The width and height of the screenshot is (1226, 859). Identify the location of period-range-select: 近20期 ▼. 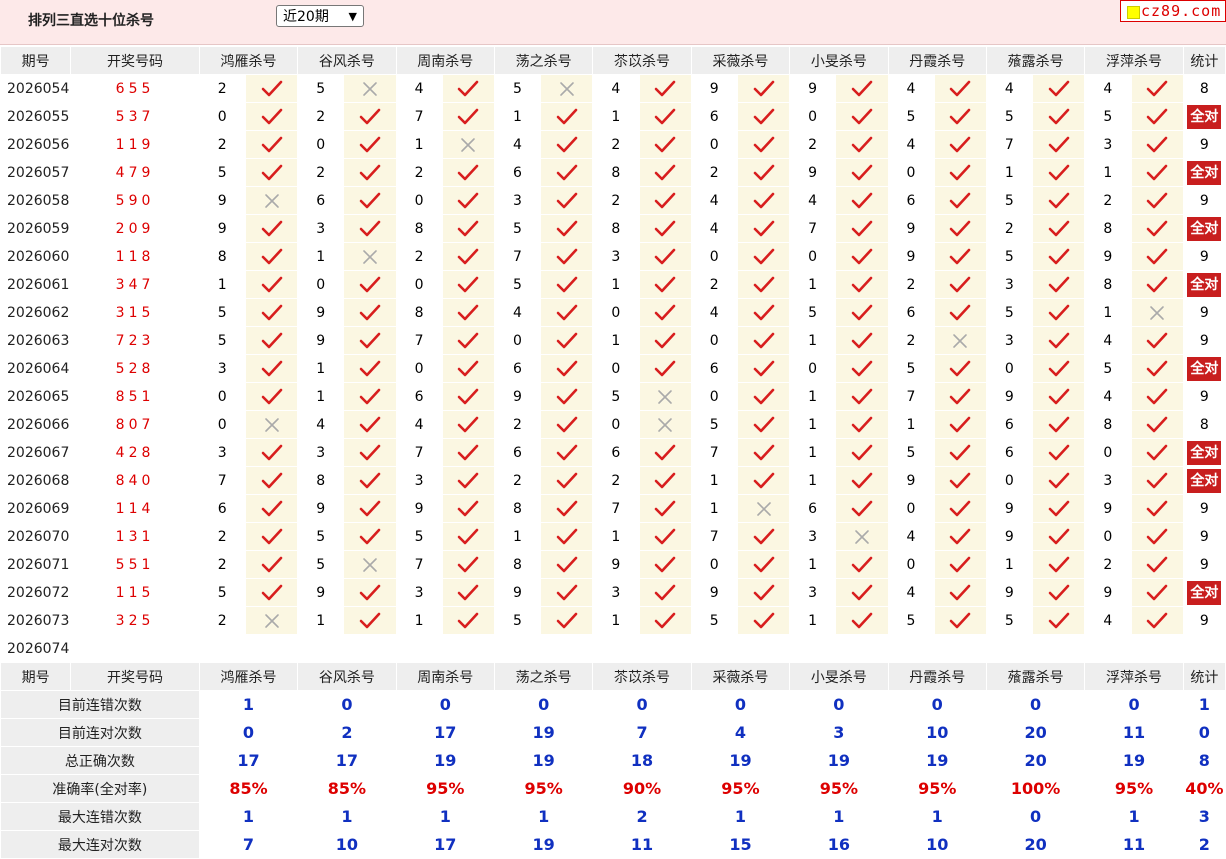
(320, 16).